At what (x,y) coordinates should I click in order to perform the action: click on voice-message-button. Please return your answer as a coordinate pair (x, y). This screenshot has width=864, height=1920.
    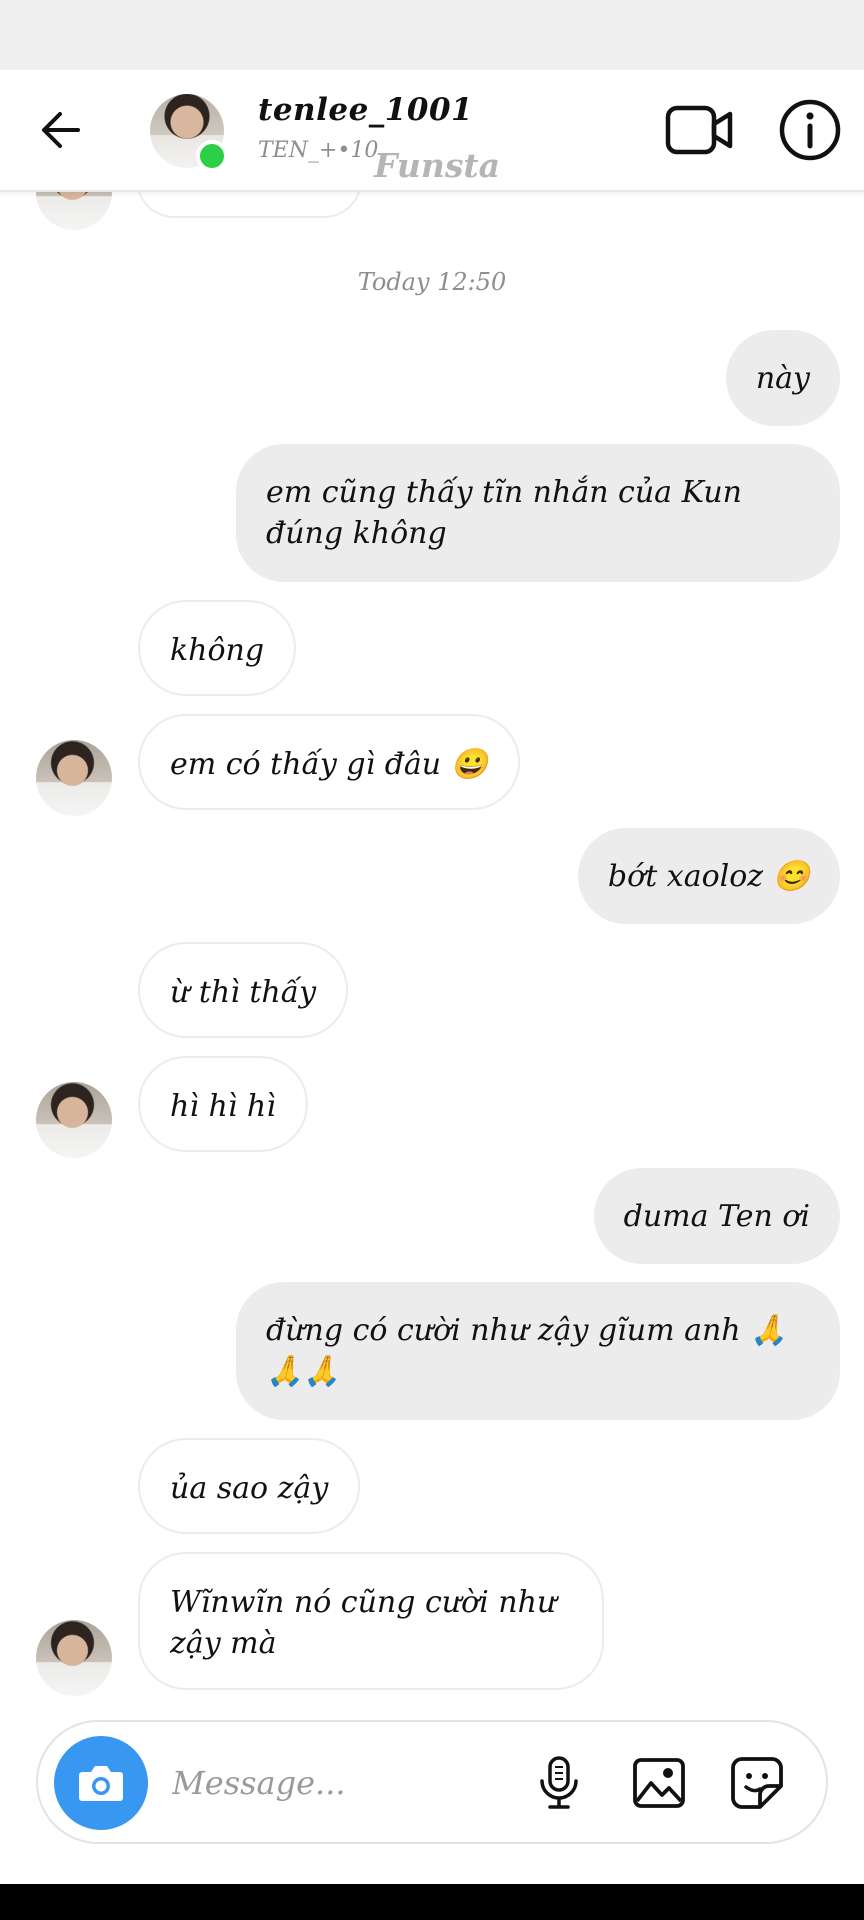
    Looking at the image, I should click on (559, 1783).